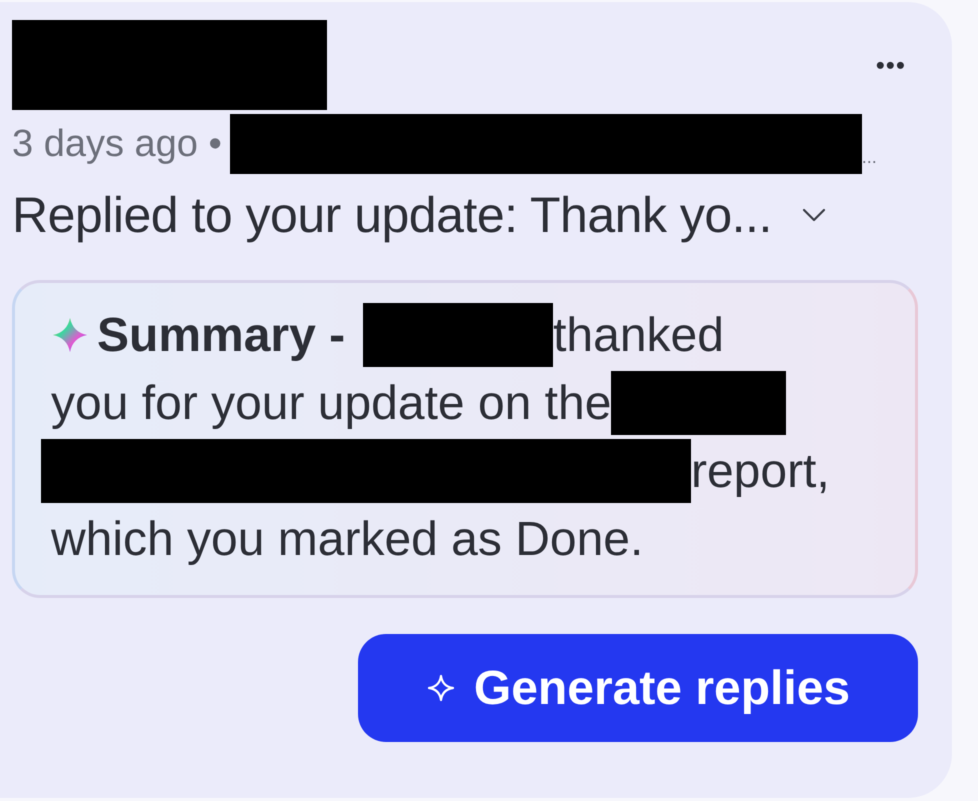  I want to click on chevron-icon, so click(814, 215).